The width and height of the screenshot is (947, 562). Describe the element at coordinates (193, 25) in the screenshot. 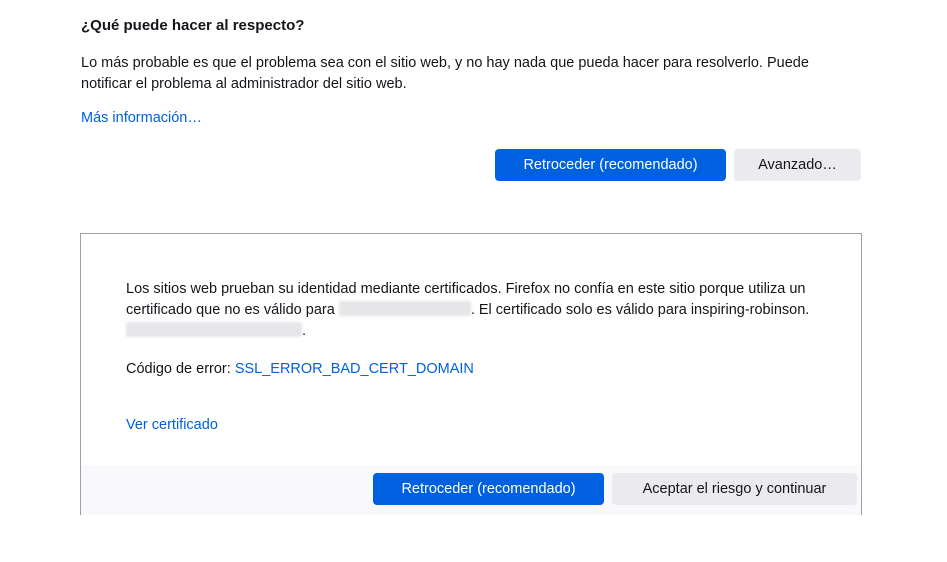

I see `section-heading: ¿Qué puede hacer al respecto?` at that location.